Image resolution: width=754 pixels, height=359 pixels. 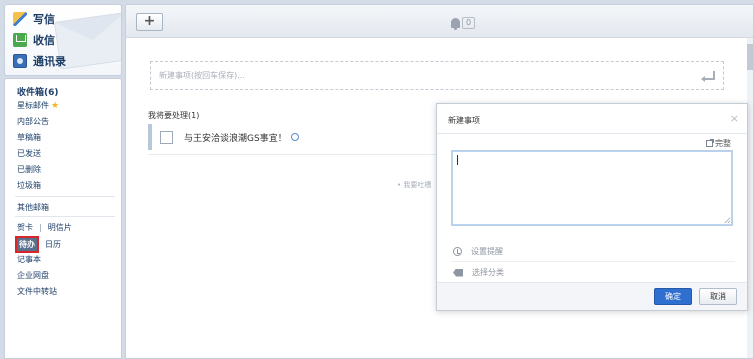 I want to click on reminder-indicator: 0, so click(x=463, y=23).